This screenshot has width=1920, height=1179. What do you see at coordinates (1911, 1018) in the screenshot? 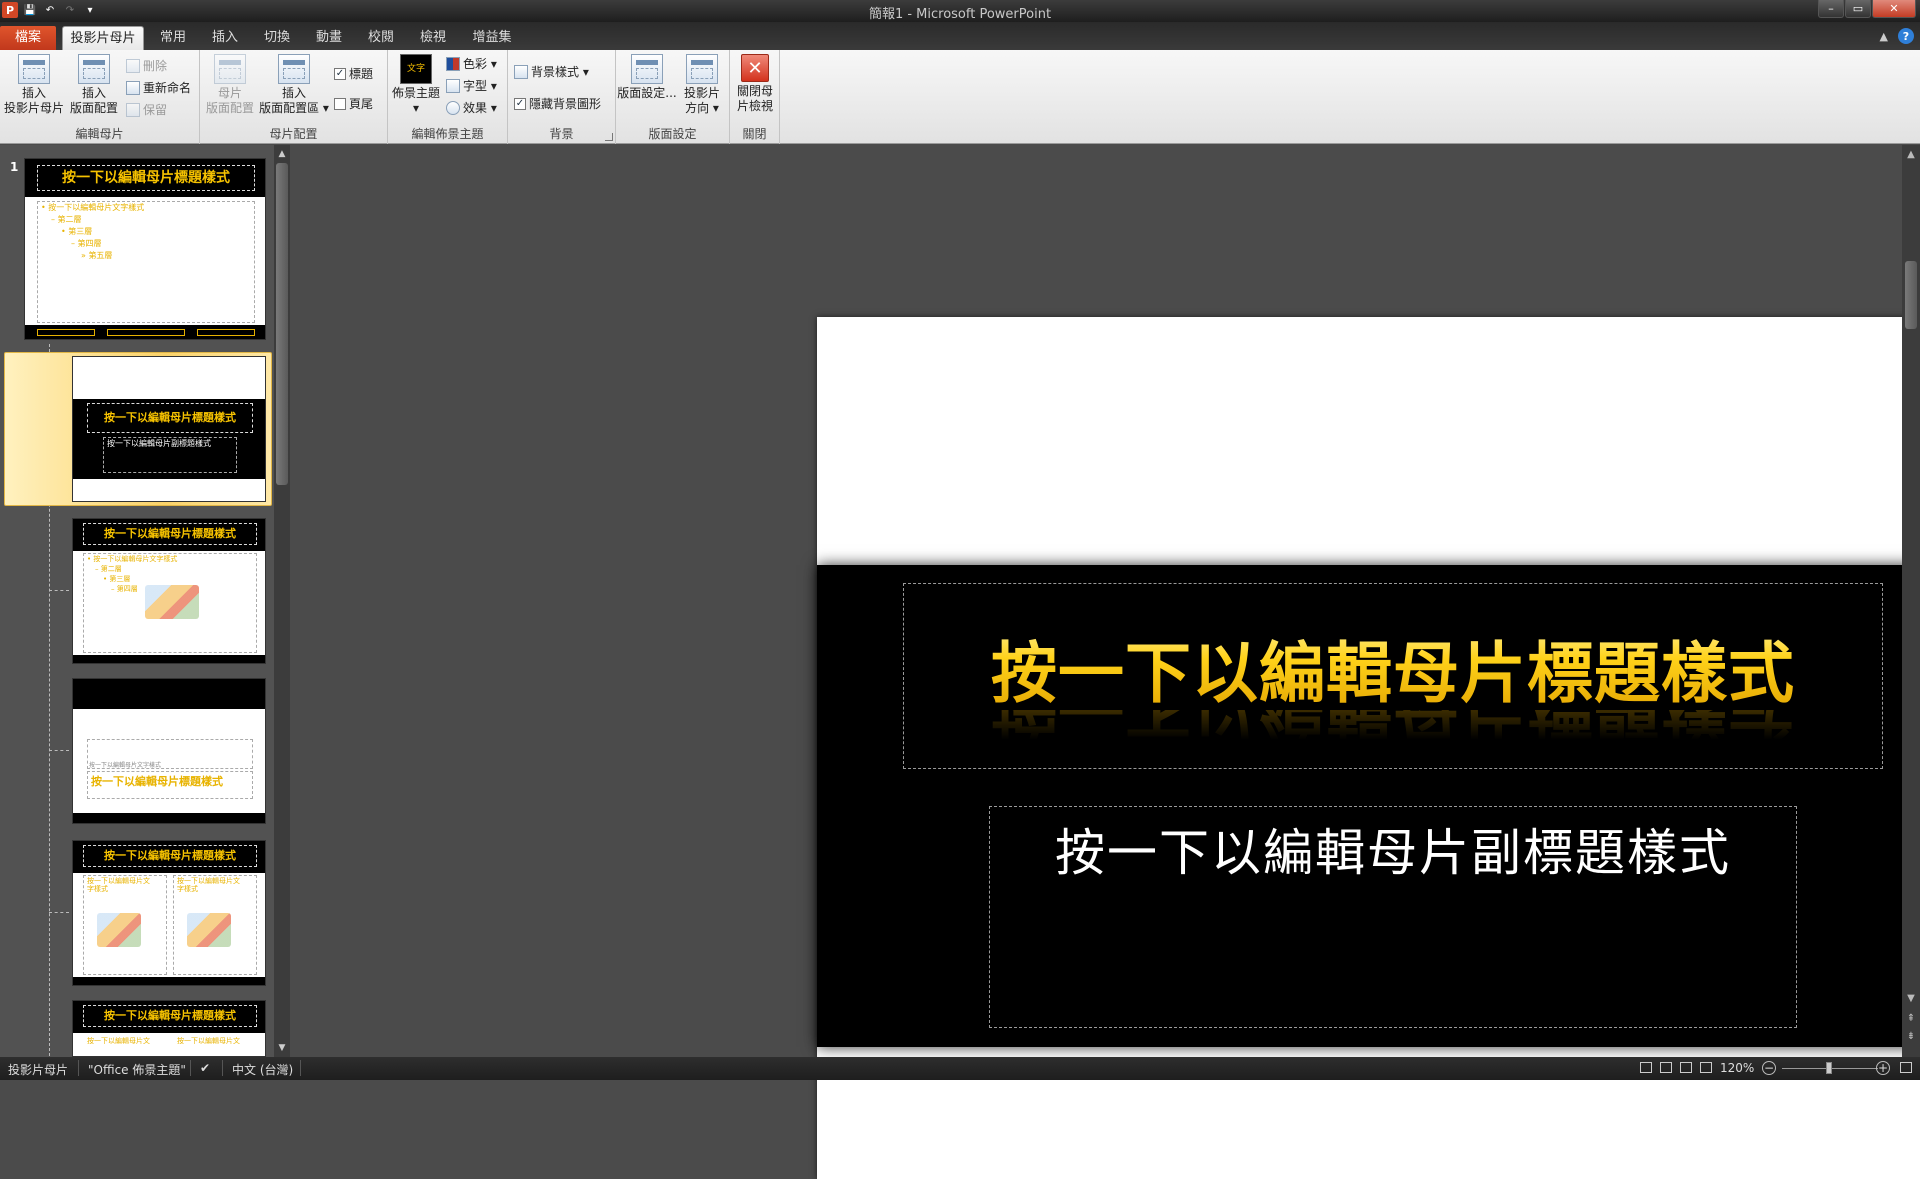
I see `previous-slide-icon: ⇞` at bounding box center [1911, 1018].